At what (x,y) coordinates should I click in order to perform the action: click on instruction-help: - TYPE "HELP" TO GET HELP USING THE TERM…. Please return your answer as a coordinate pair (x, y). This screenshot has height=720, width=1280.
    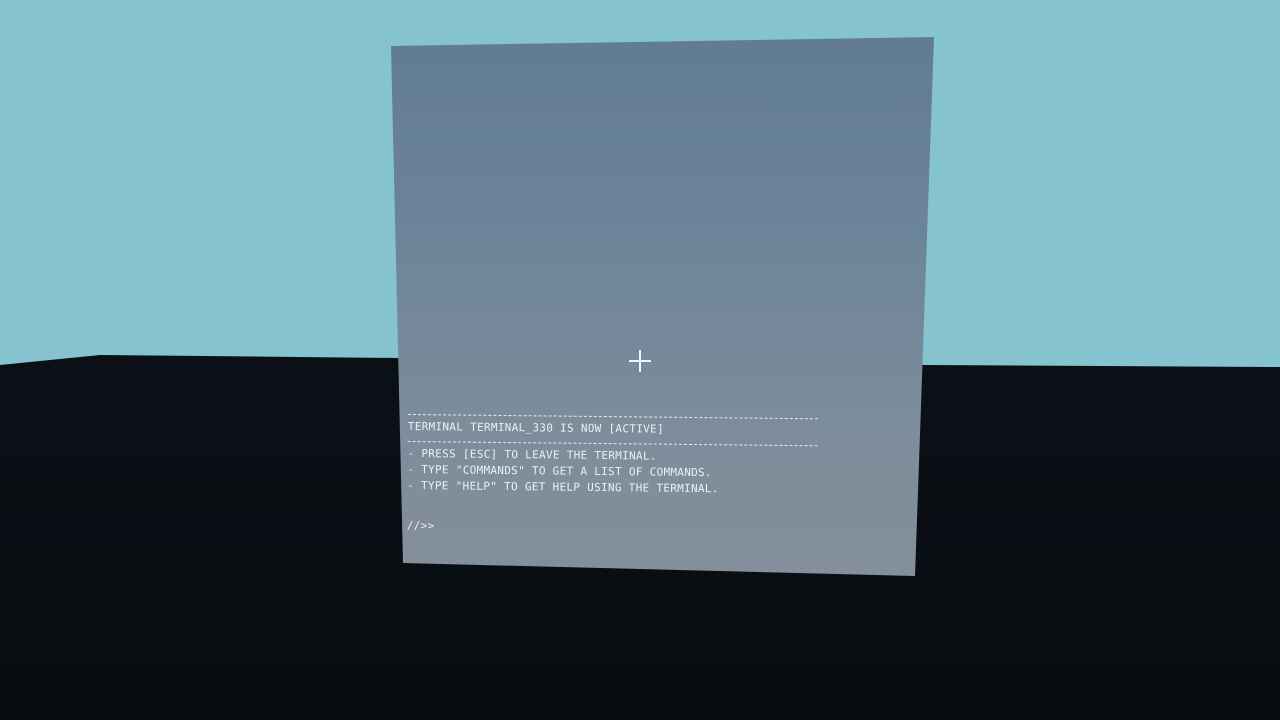
    Looking at the image, I should click on (563, 487).